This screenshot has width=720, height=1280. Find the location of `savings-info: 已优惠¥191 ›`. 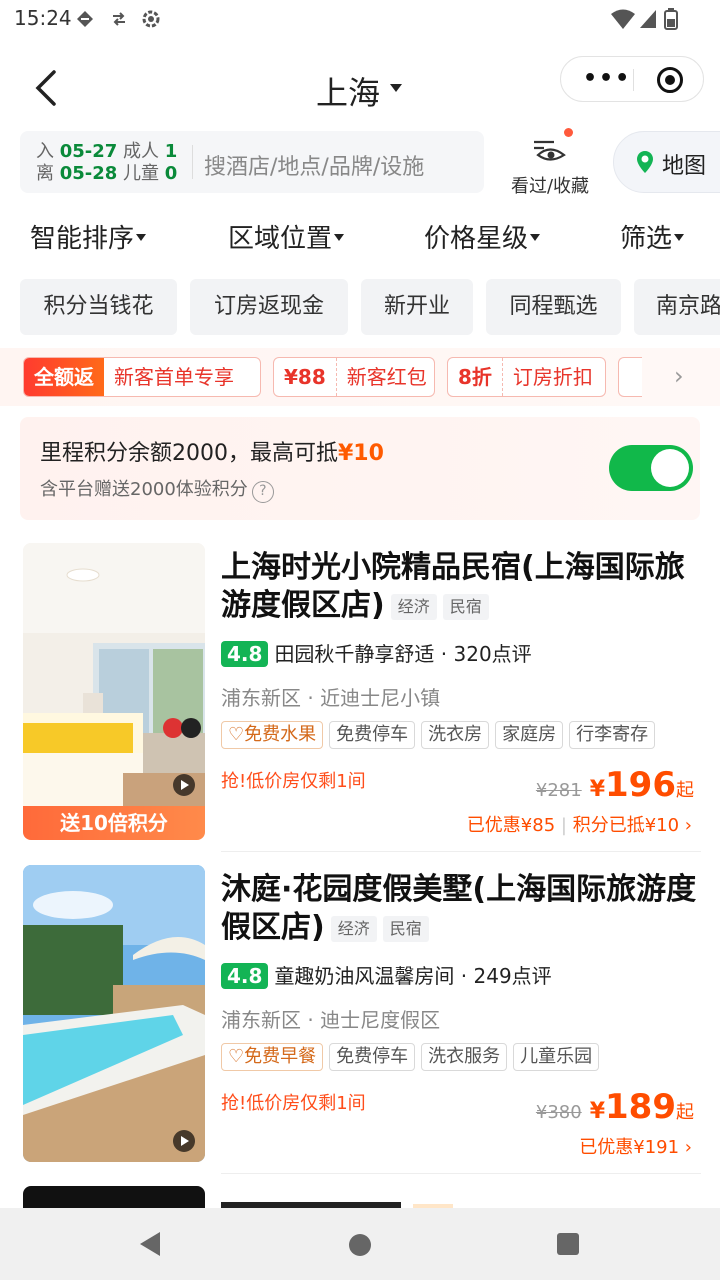

savings-info: 已优惠¥191 › is located at coordinates (635, 1146).